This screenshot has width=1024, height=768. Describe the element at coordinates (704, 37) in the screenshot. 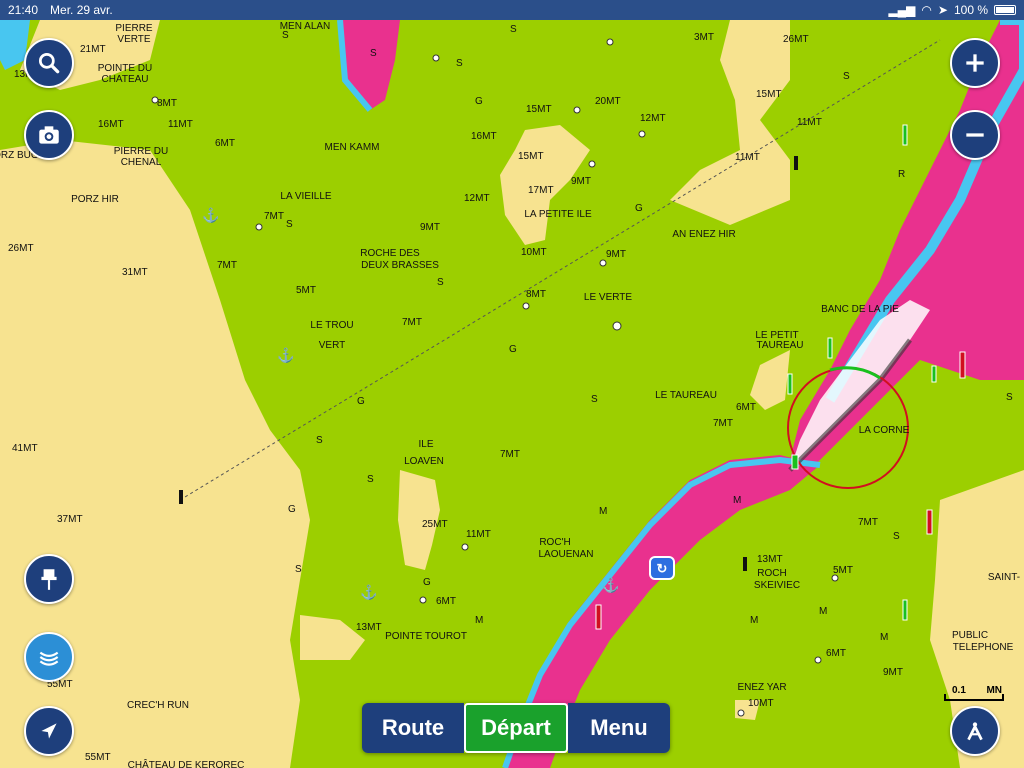

I see `svg-text: 3MT` at that location.